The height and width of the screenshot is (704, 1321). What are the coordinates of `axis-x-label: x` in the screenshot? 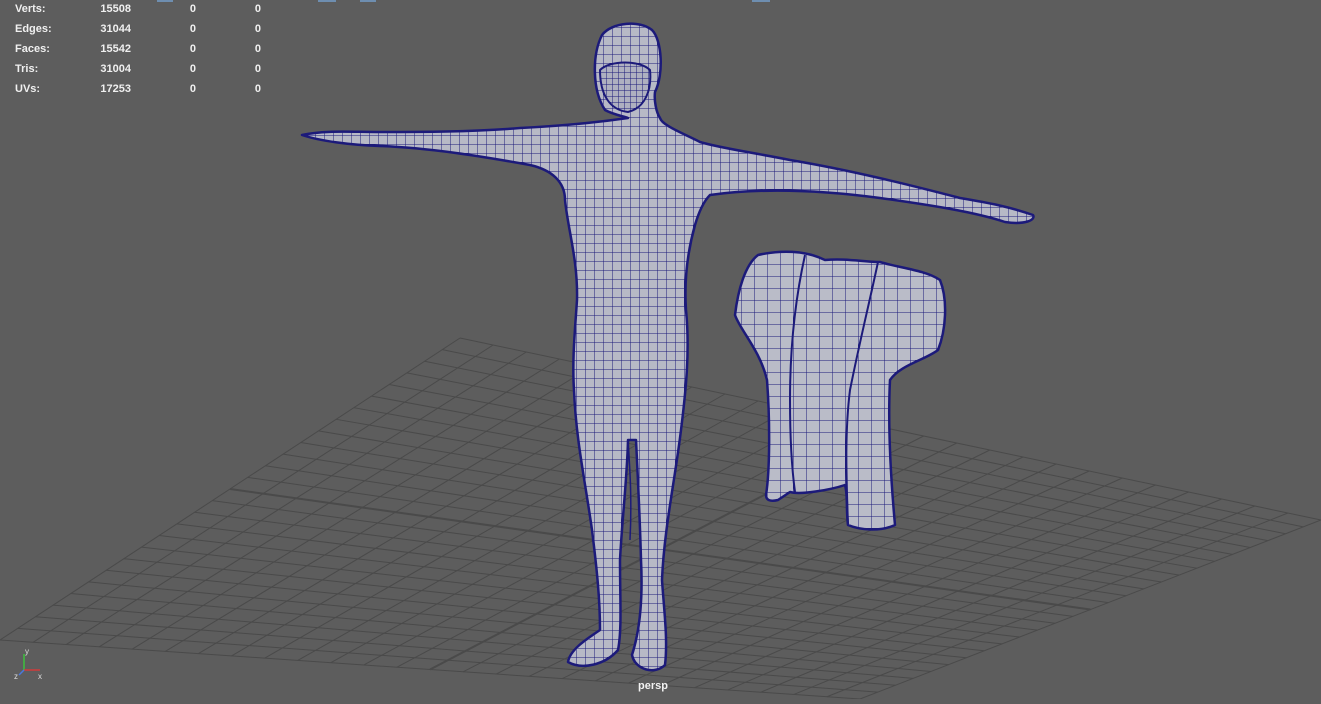 It's located at (40, 676).